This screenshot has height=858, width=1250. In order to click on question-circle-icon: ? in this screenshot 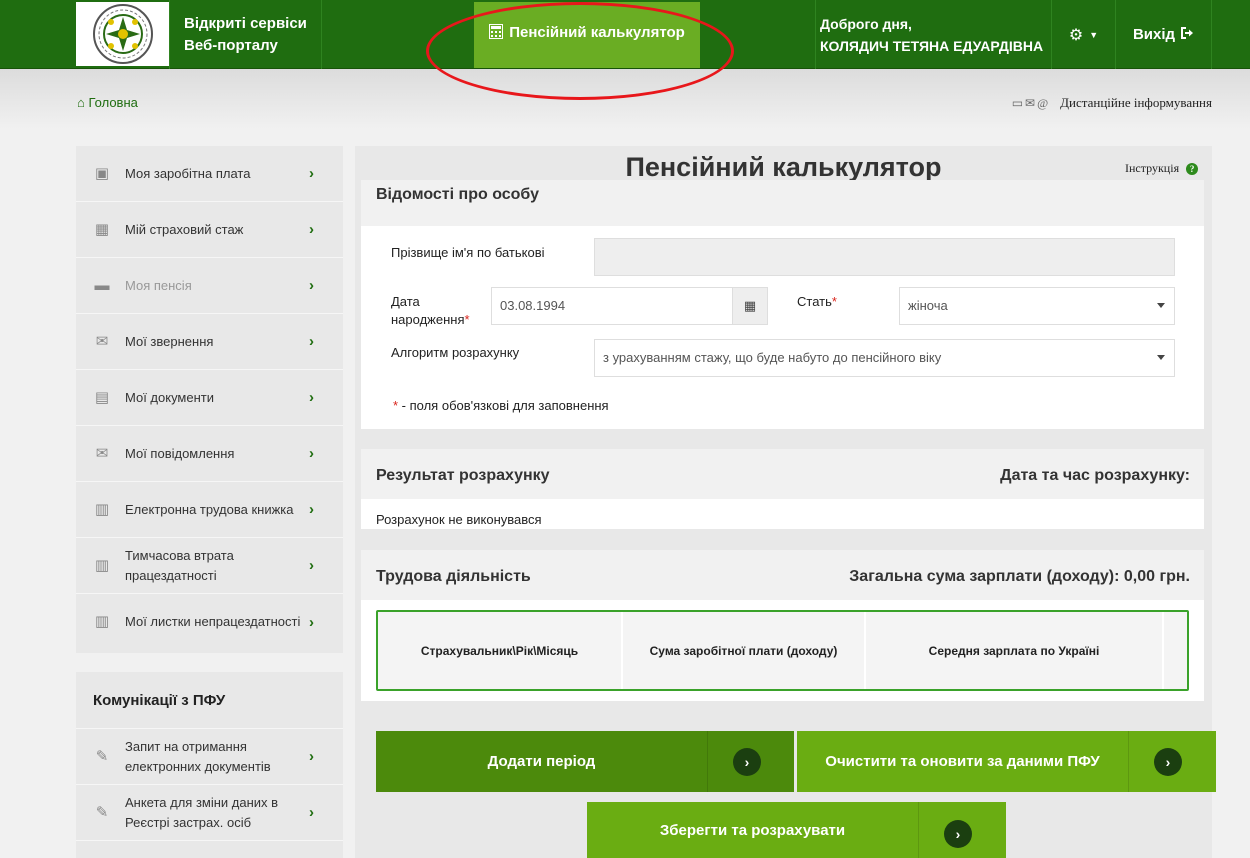, I will do `click(1192, 168)`.